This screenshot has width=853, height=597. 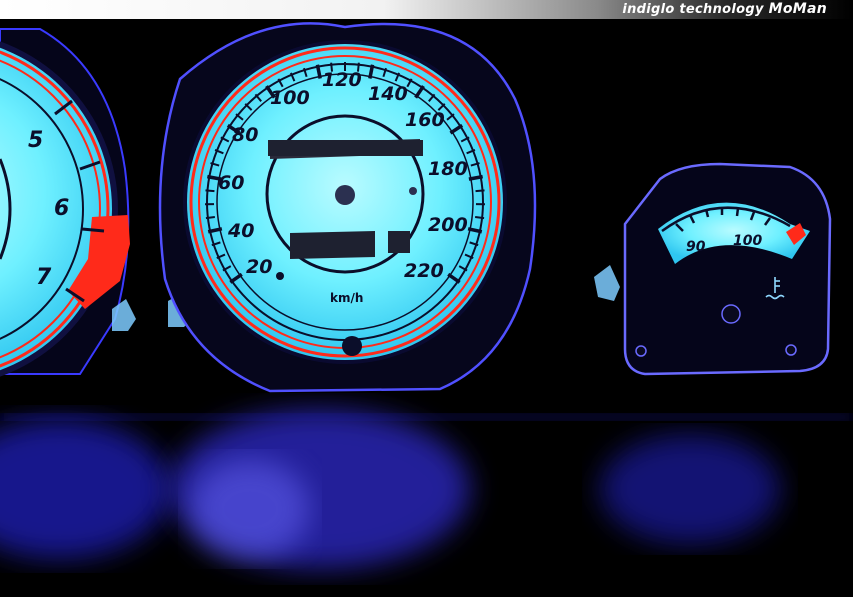 What do you see at coordinates (695, 9) in the screenshot?
I see `banner-prefix: indiglo technology` at bounding box center [695, 9].